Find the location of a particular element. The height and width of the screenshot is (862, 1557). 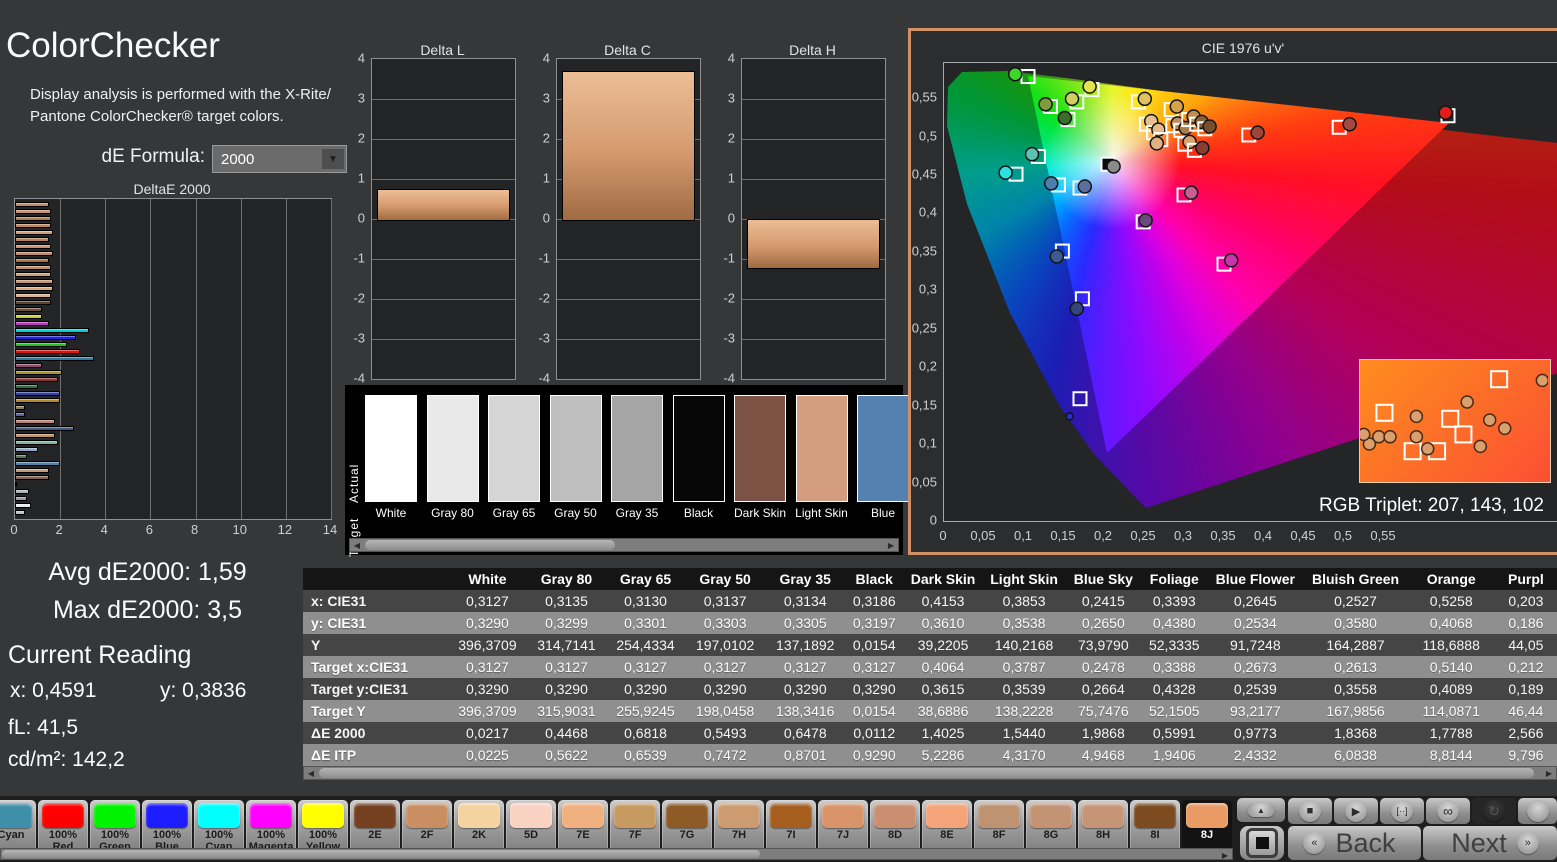

patch-button-cyan: Cyan is located at coordinates (18, 827).